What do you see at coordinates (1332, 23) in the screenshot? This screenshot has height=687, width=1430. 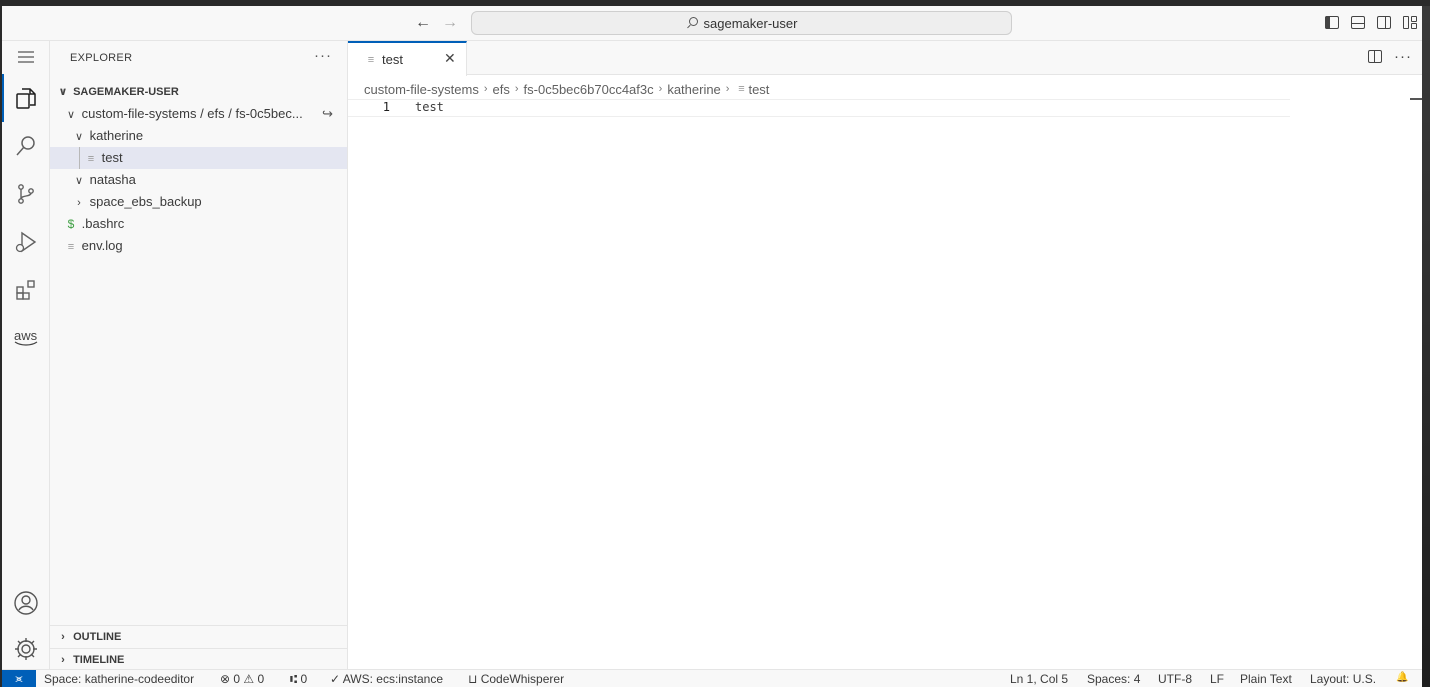 I see `toggle-primary-sidebar-icon` at bounding box center [1332, 23].